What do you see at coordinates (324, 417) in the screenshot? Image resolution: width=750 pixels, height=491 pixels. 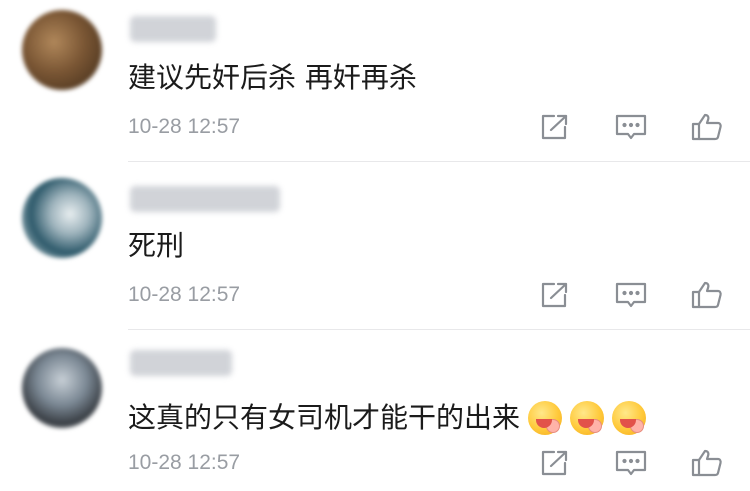 I see `comment-text: 这真的只有女司机才能干的出来` at bounding box center [324, 417].